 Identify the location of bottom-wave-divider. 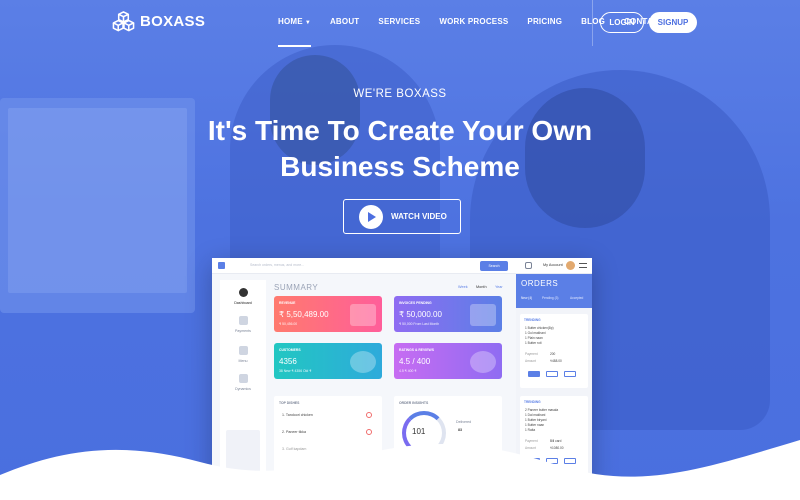
(400, 470).